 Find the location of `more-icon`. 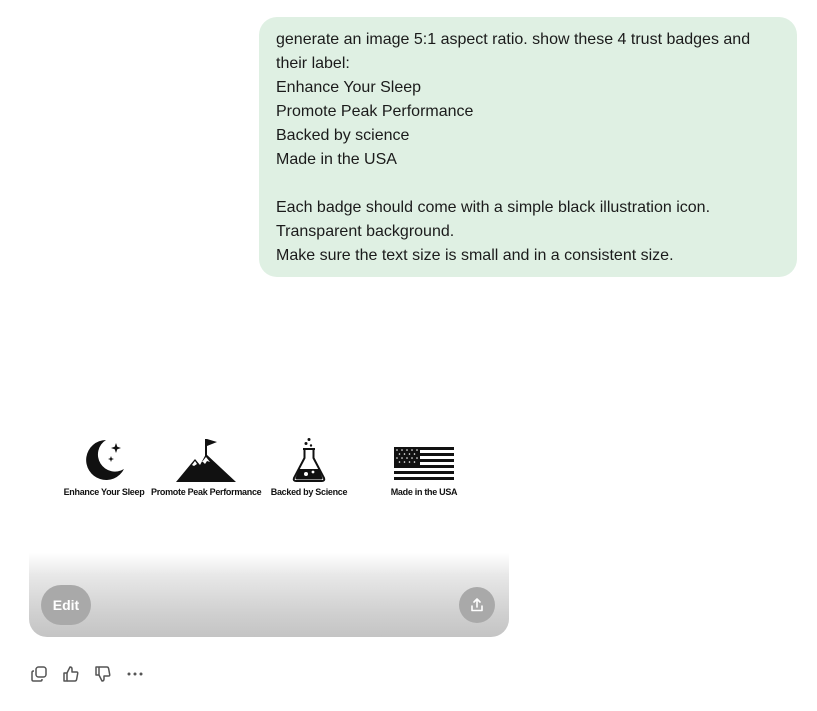

more-icon is located at coordinates (135, 674).